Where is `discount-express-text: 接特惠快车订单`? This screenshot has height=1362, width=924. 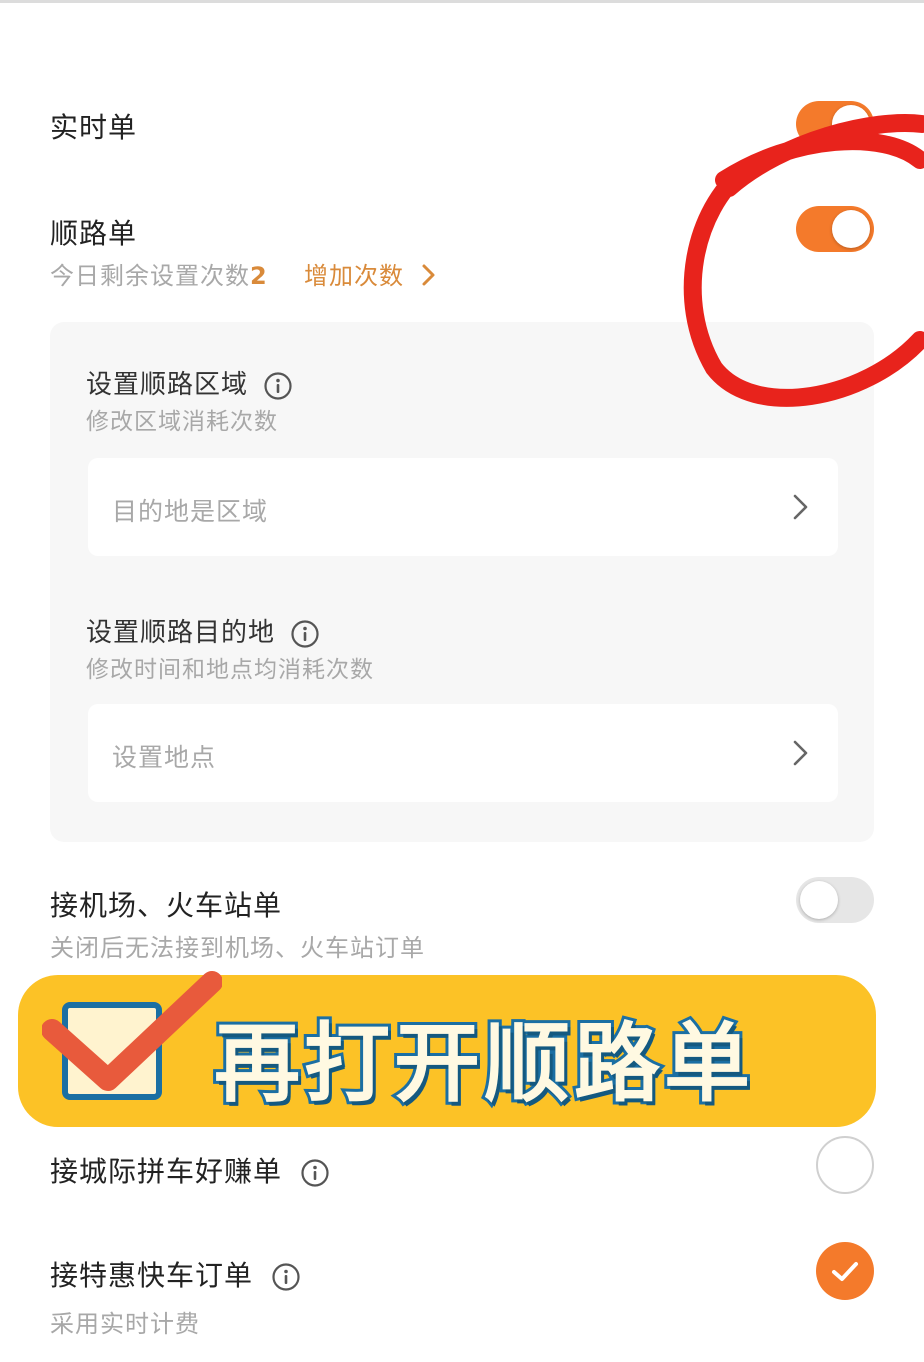
discount-express-text: 接特惠快车订单 is located at coordinates (152, 1275).